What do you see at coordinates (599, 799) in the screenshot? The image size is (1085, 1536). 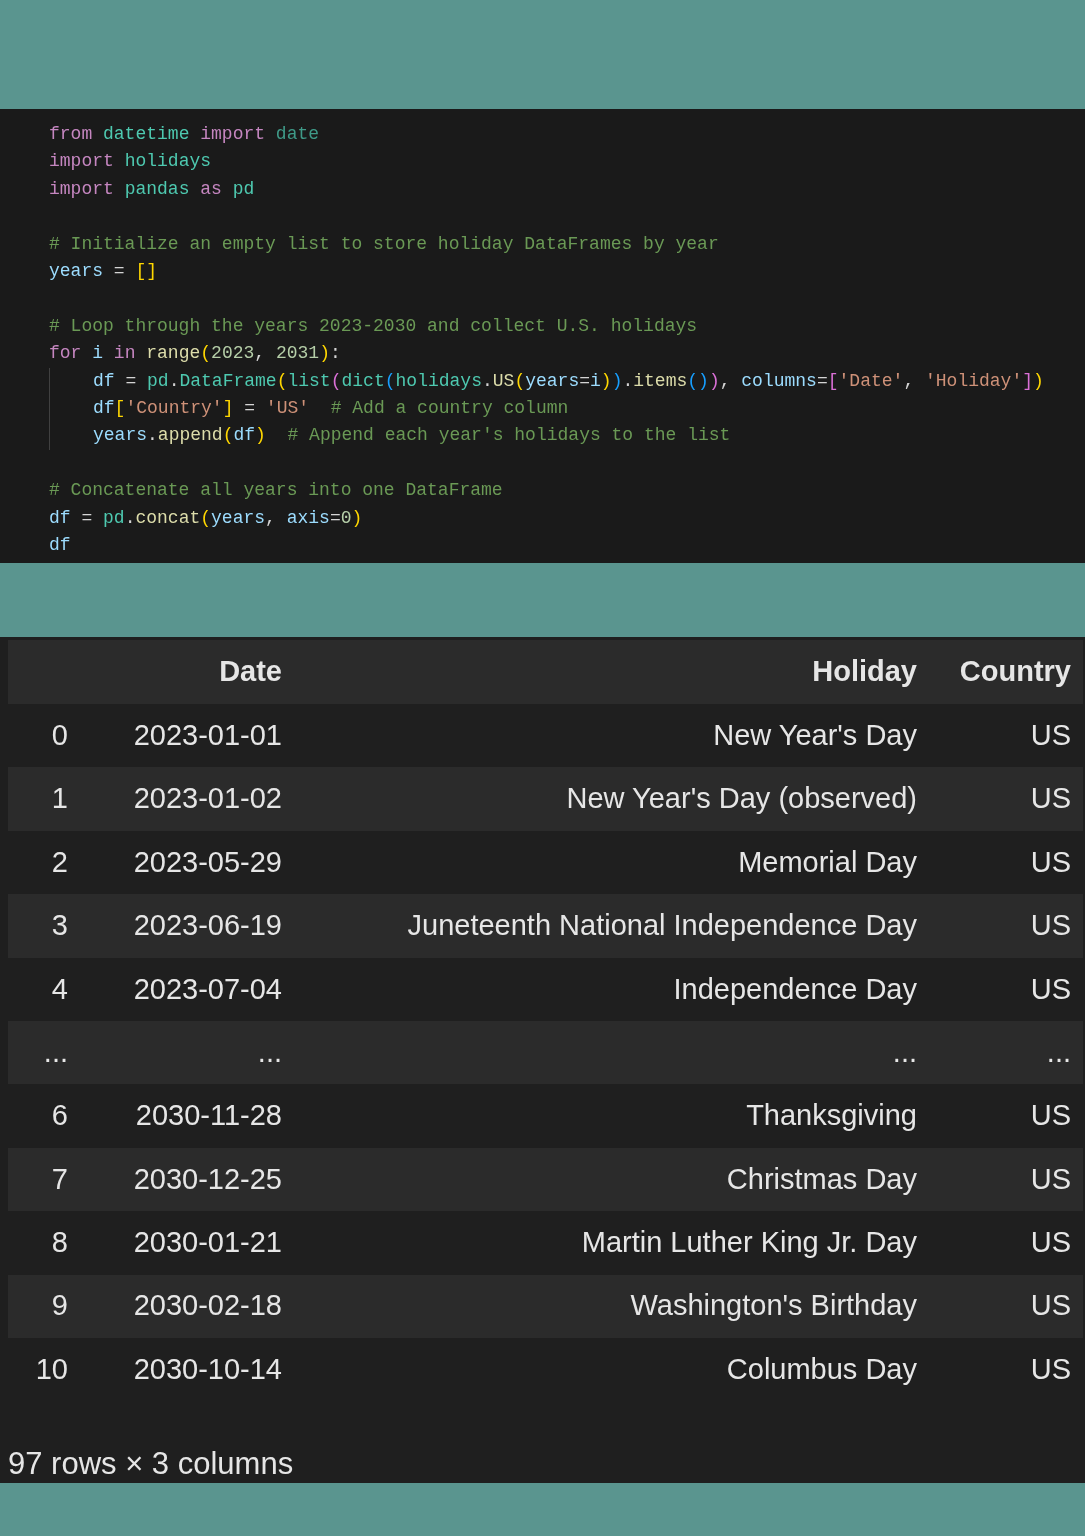 I see `table-cell: New Year's Day (observed)` at bounding box center [599, 799].